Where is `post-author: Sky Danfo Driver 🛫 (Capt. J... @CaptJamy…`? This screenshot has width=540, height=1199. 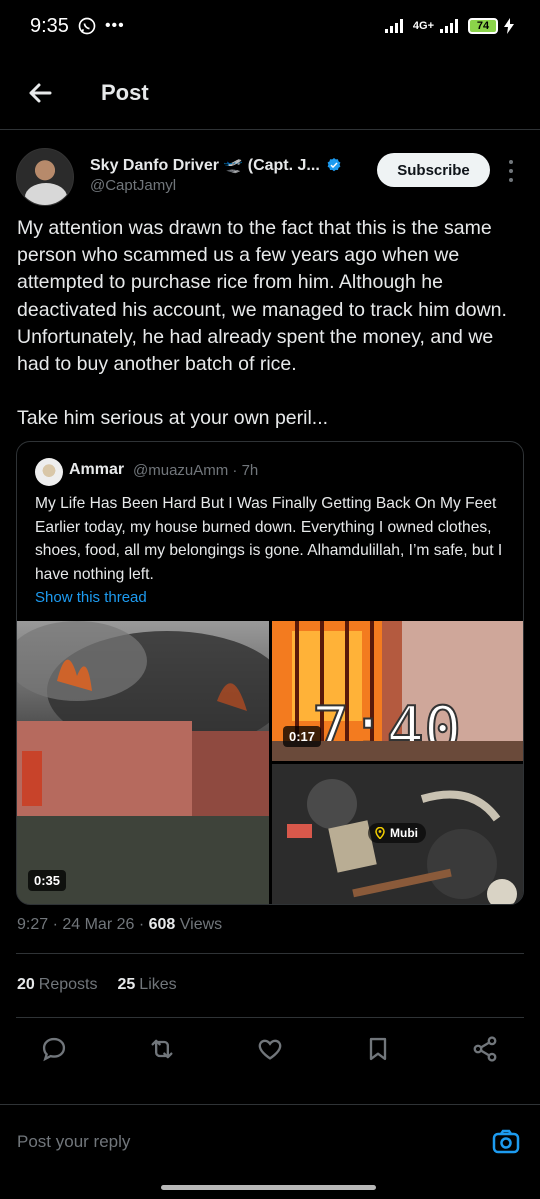 post-author: Sky Danfo Driver 🛫 (Capt. J... @CaptJamy… is located at coordinates (270, 177).